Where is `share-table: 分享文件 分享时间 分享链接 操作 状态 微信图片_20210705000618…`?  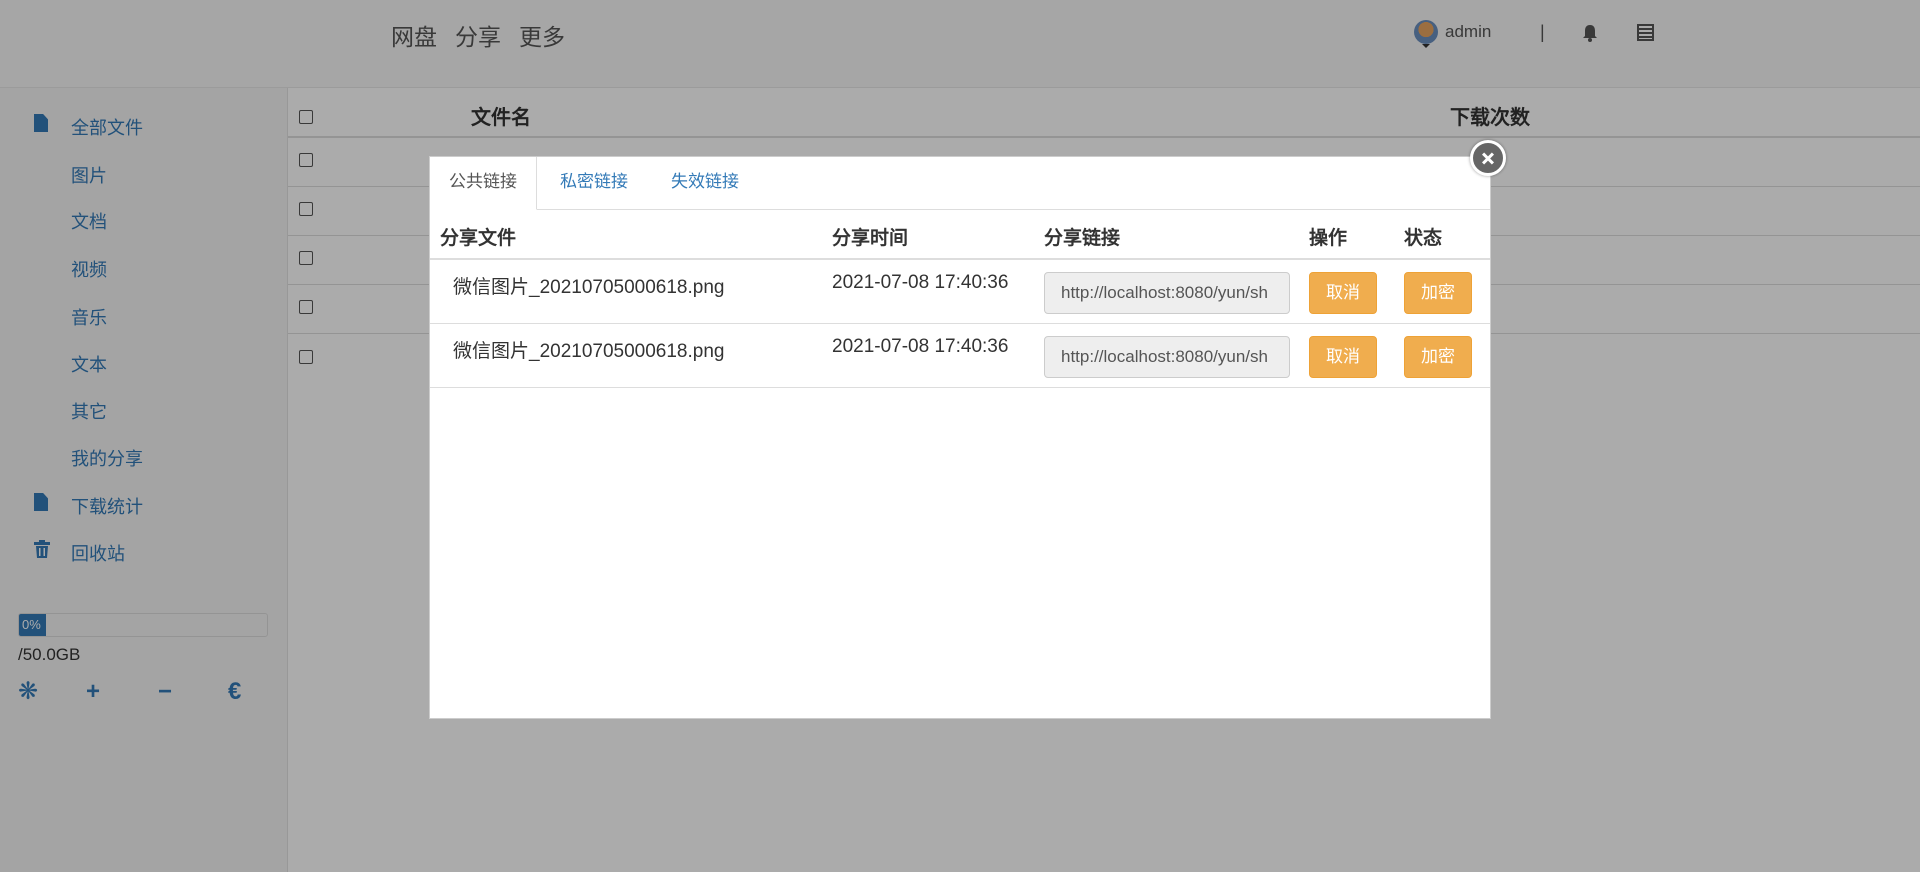 share-table: 分享文件 分享时间 分享链接 操作 状态 微信图片_20210705000618… is located at coordinates (960, 299).